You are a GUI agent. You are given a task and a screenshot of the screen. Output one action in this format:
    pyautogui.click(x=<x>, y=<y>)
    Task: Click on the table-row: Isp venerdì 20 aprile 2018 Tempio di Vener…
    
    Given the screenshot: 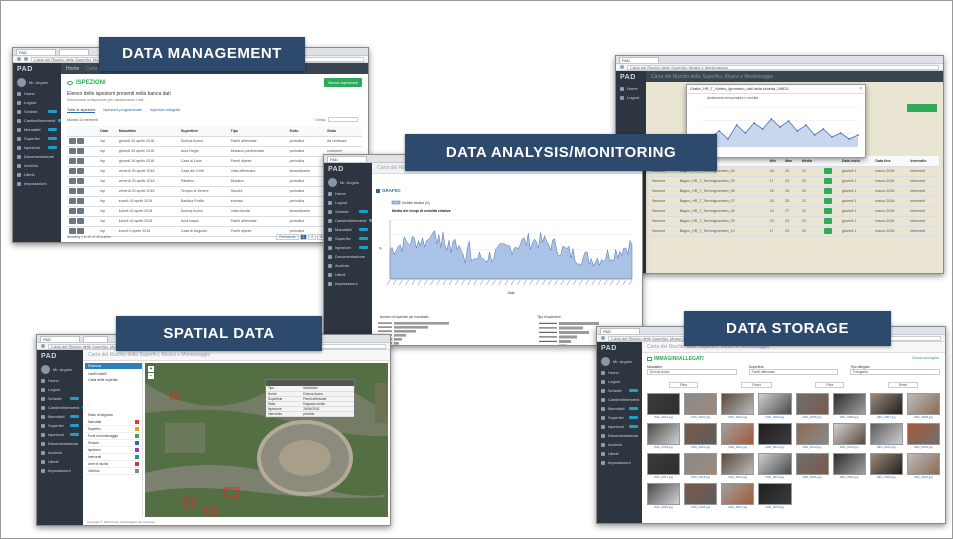 What is the action you would take?
    pyautogui.click(x=214, y=191)
    